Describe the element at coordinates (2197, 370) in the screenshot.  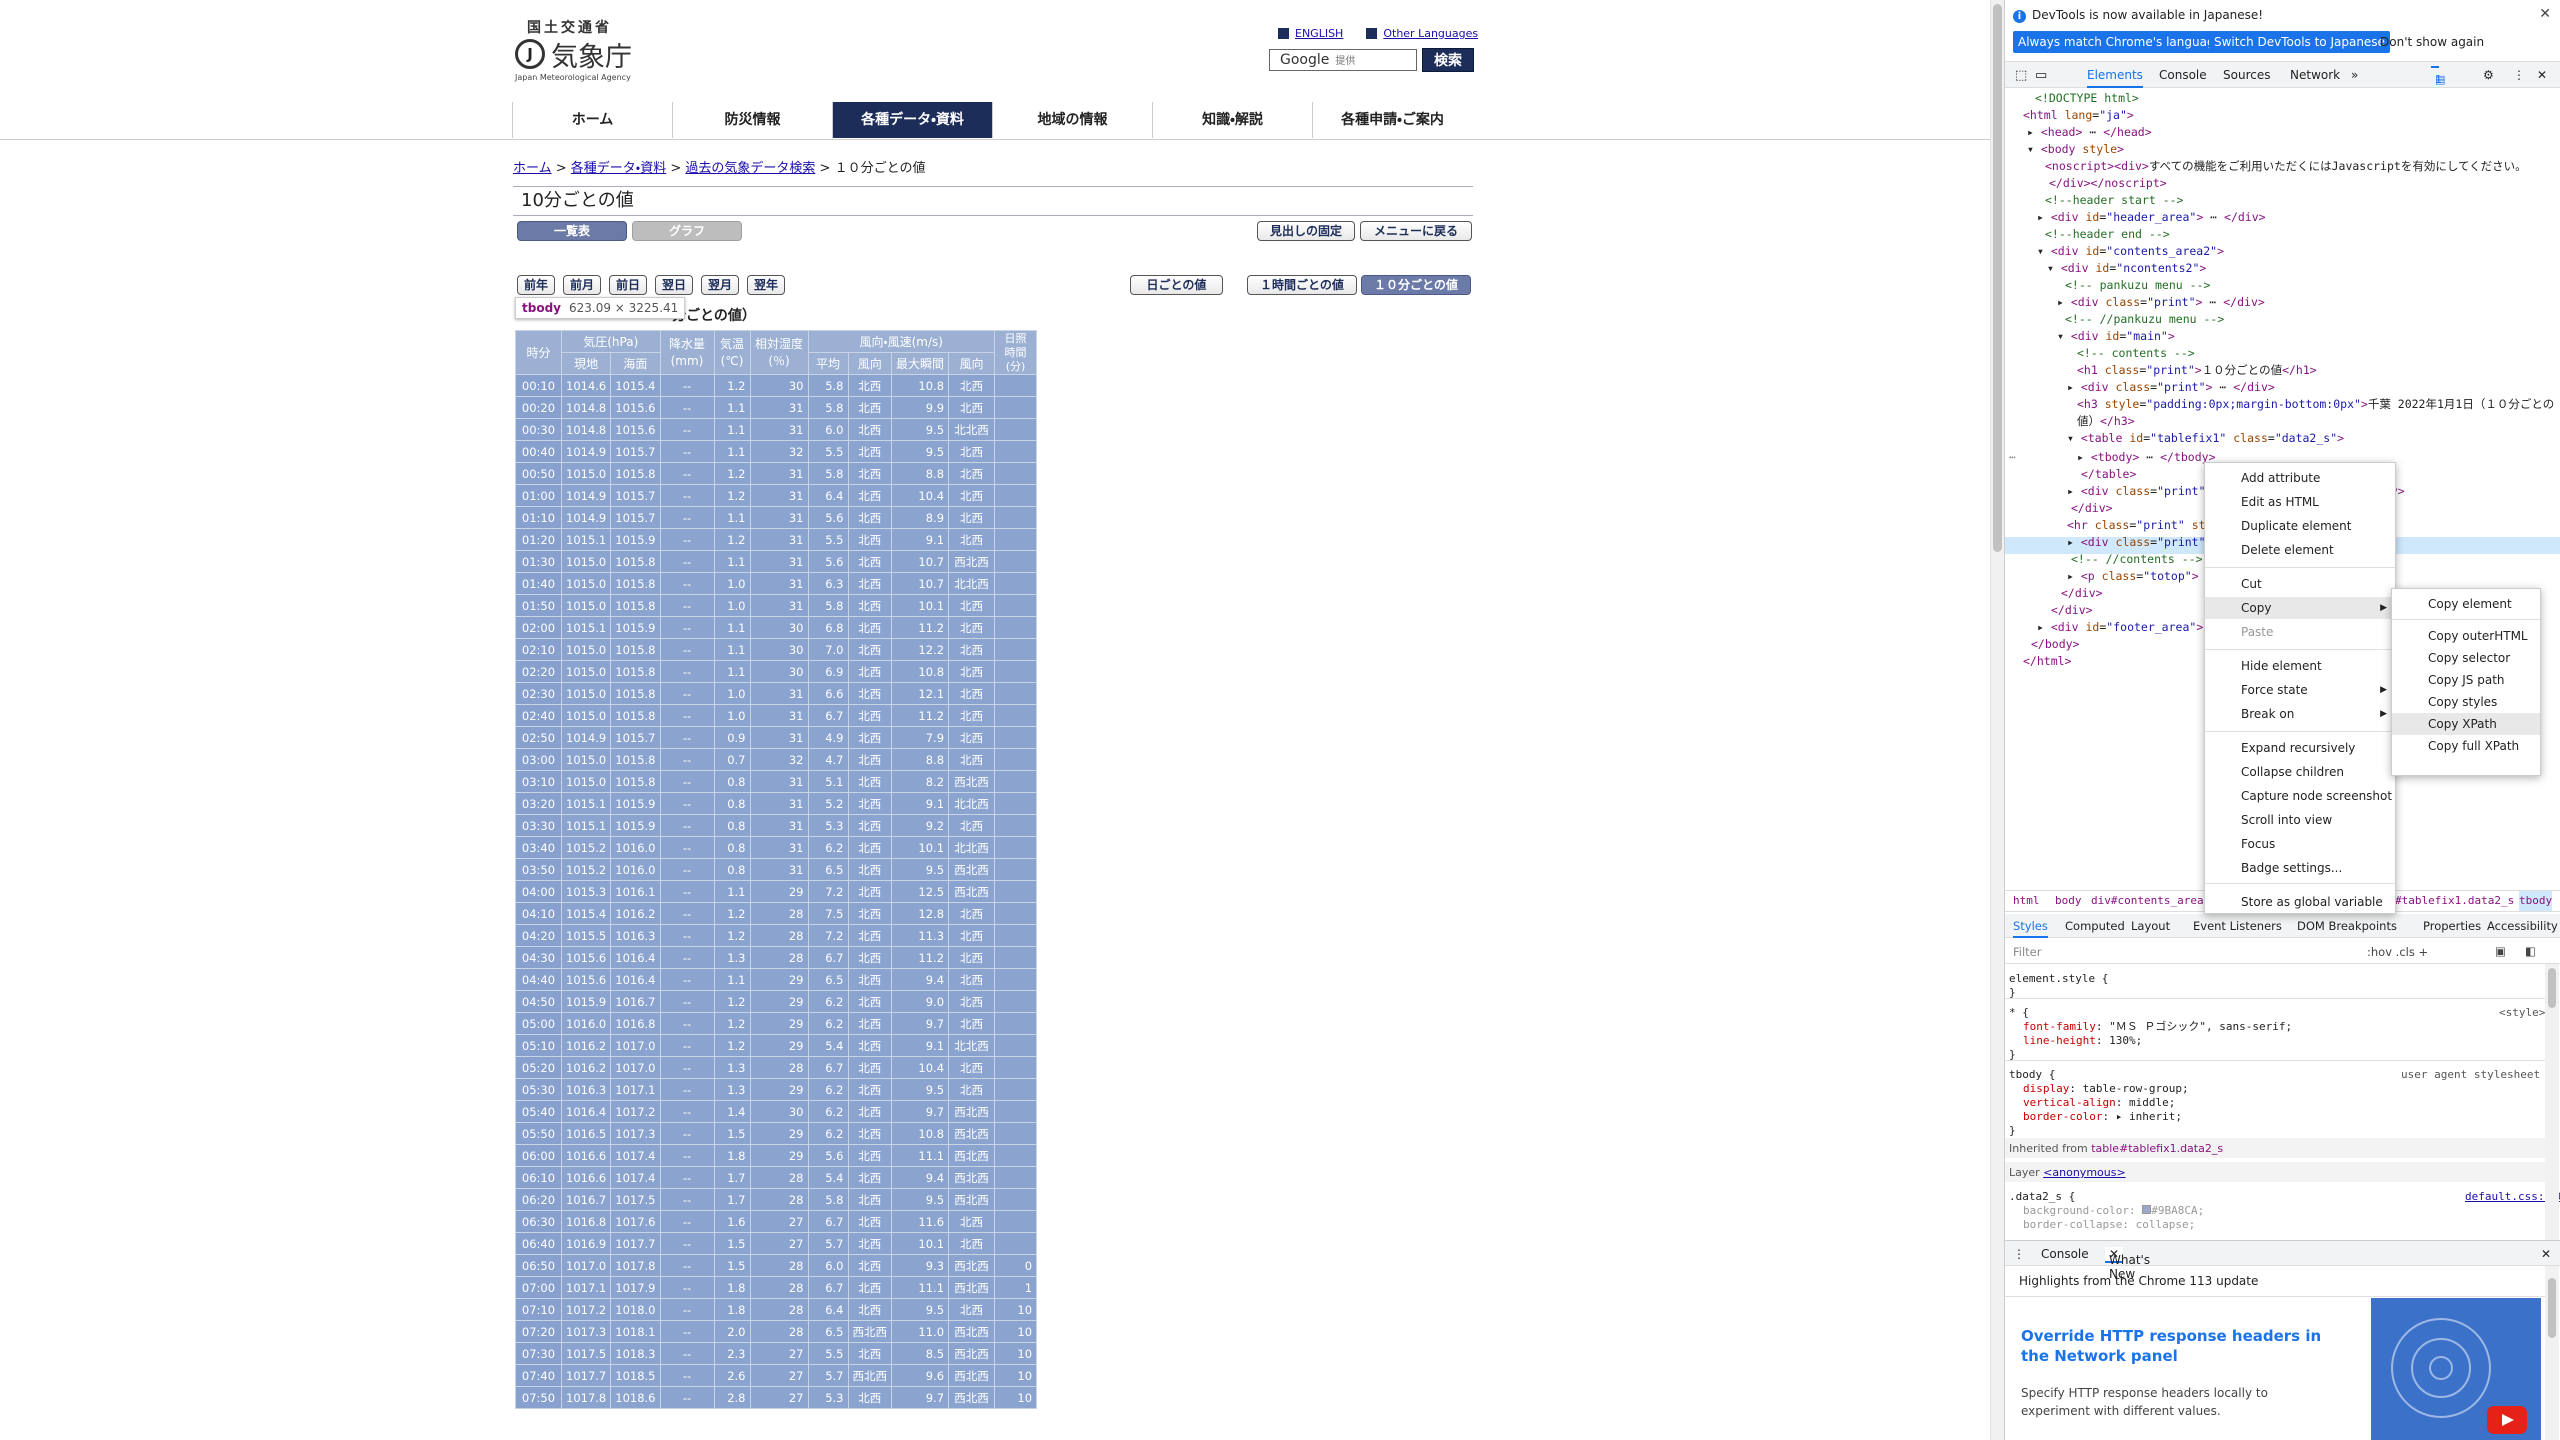
I see `dom-line: <h1 class="print">１０分ごとの値</h1>` at that location.